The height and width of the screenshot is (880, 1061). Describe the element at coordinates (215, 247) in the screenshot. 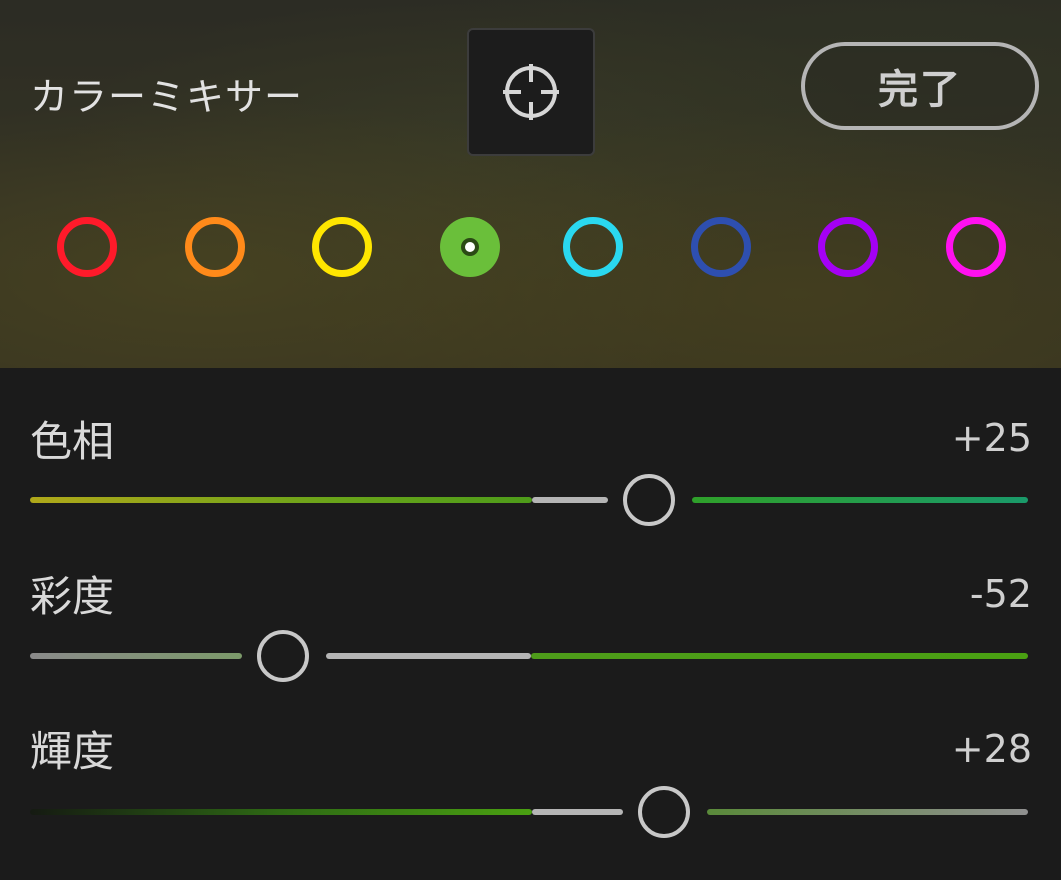

I see `color-swatch-orange` at that location.